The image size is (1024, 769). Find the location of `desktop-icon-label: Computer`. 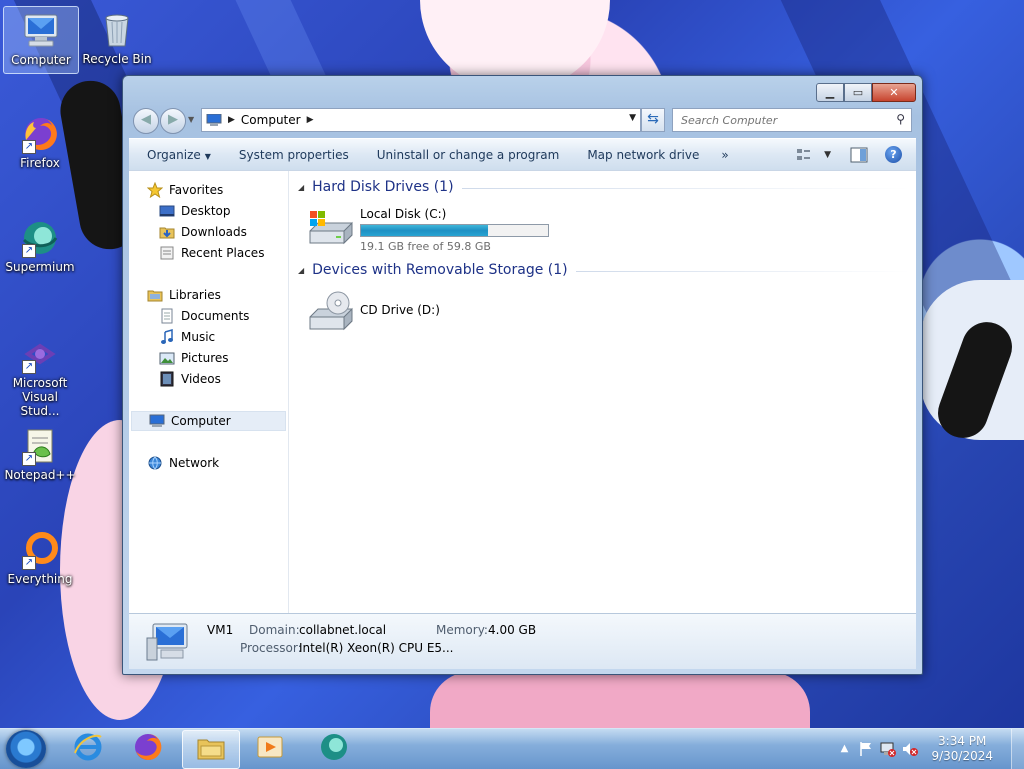

desktop-icon-label: Computer is located at coordinates (41, 60).